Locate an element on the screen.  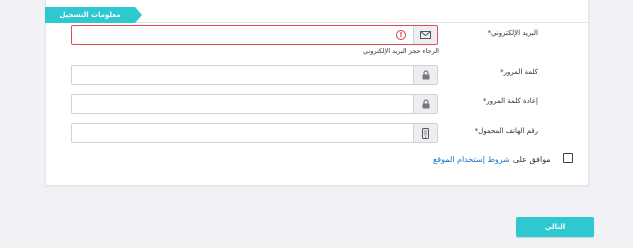
password-field is located at coordinates (254, 75).